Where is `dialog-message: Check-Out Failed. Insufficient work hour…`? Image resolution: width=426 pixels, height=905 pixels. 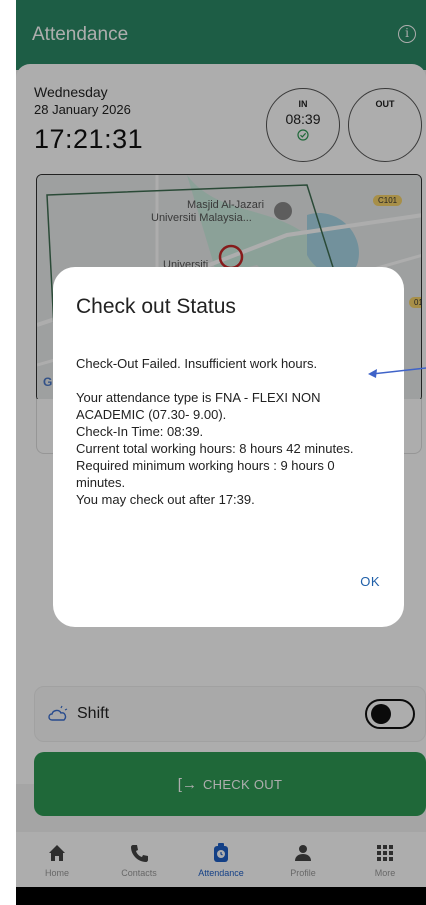 dialog-message: Check-Out Failed. Insufficient work hour… is located at coordinates (228, 431).